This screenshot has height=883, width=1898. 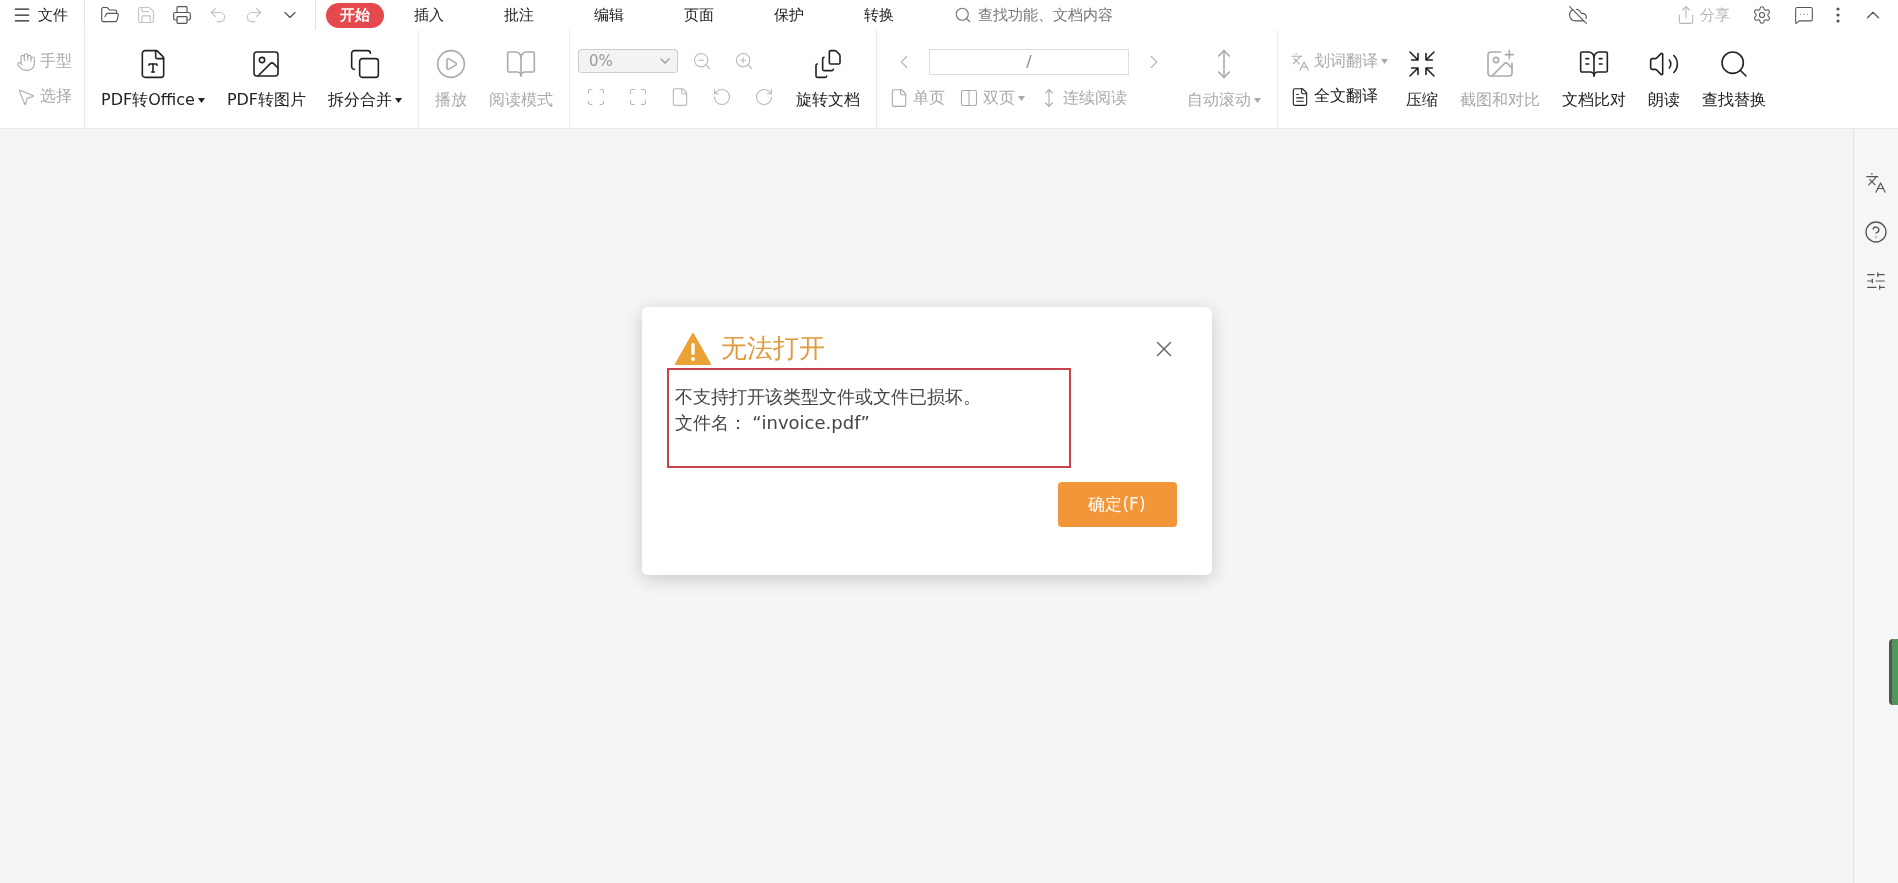 I want to click on ribbon-tab: 编辑, so click(x=609, y=15).